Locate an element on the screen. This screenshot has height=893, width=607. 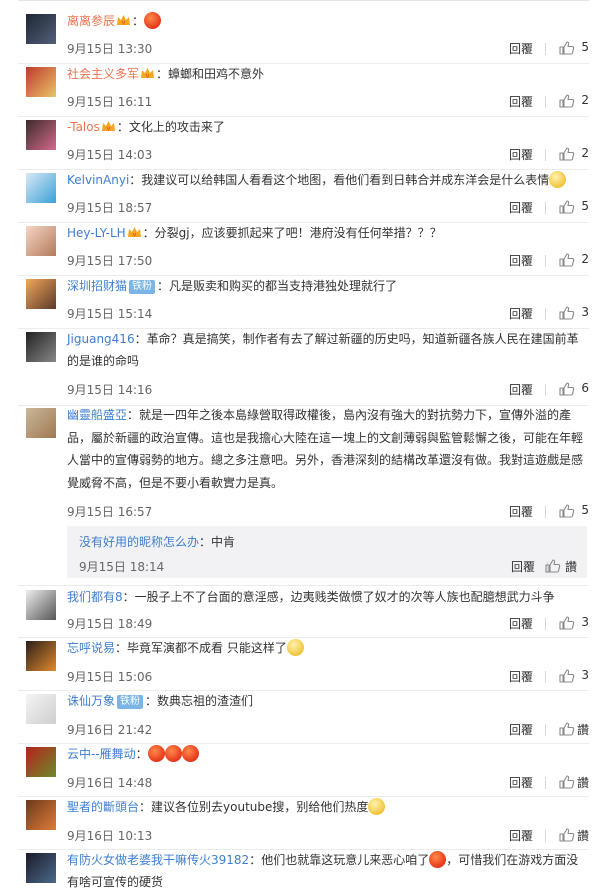
username-link: 聖者的斷頭台 is located at coordinates (103, 807).